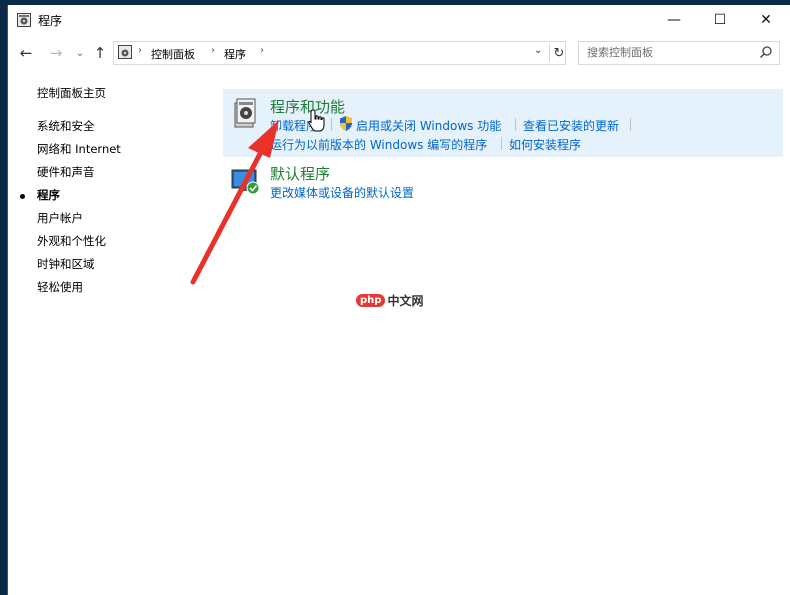 The height and width of the screenshot is (595, 790). I want to click on programs-features-title: 程序和功能, so click(307, 106).